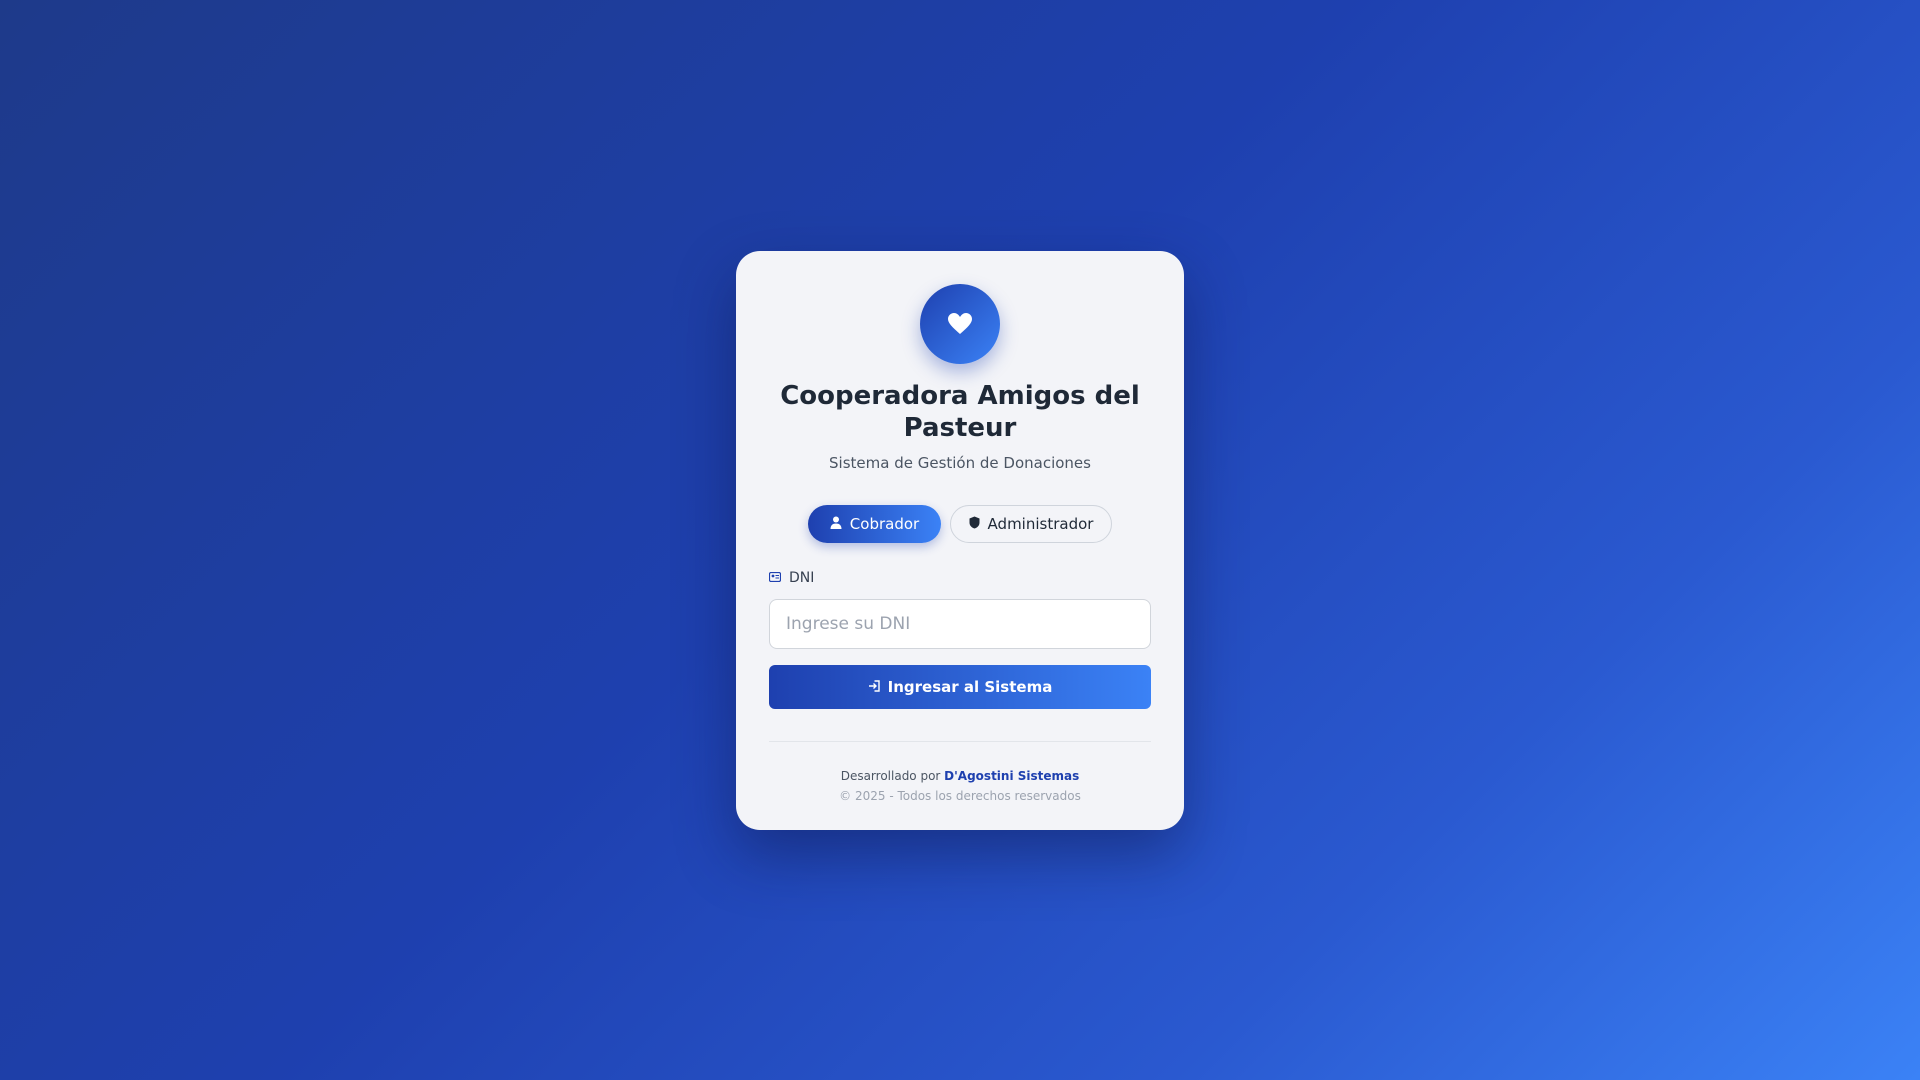  I want to click on role-tab-label: Cobrador, so click(884, 524).